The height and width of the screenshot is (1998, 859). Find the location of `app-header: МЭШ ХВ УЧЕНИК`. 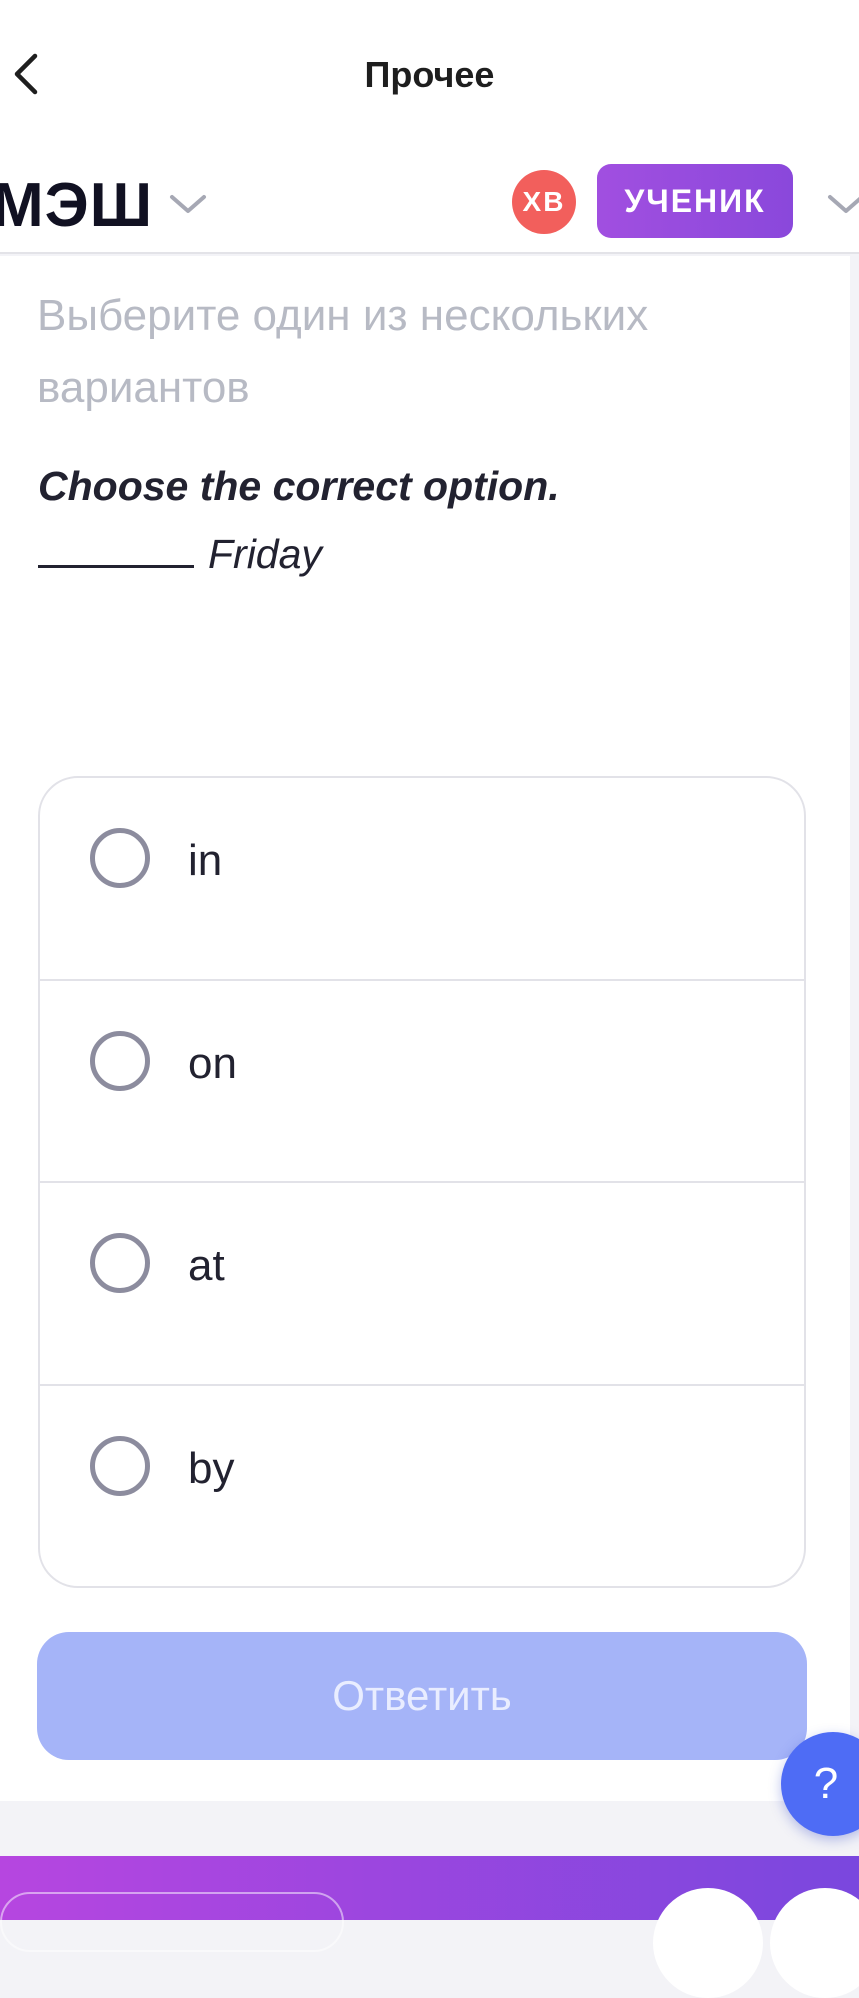

app-header: МЭШ ХВ УЧЕНИК is located at coordinates (429, 202).